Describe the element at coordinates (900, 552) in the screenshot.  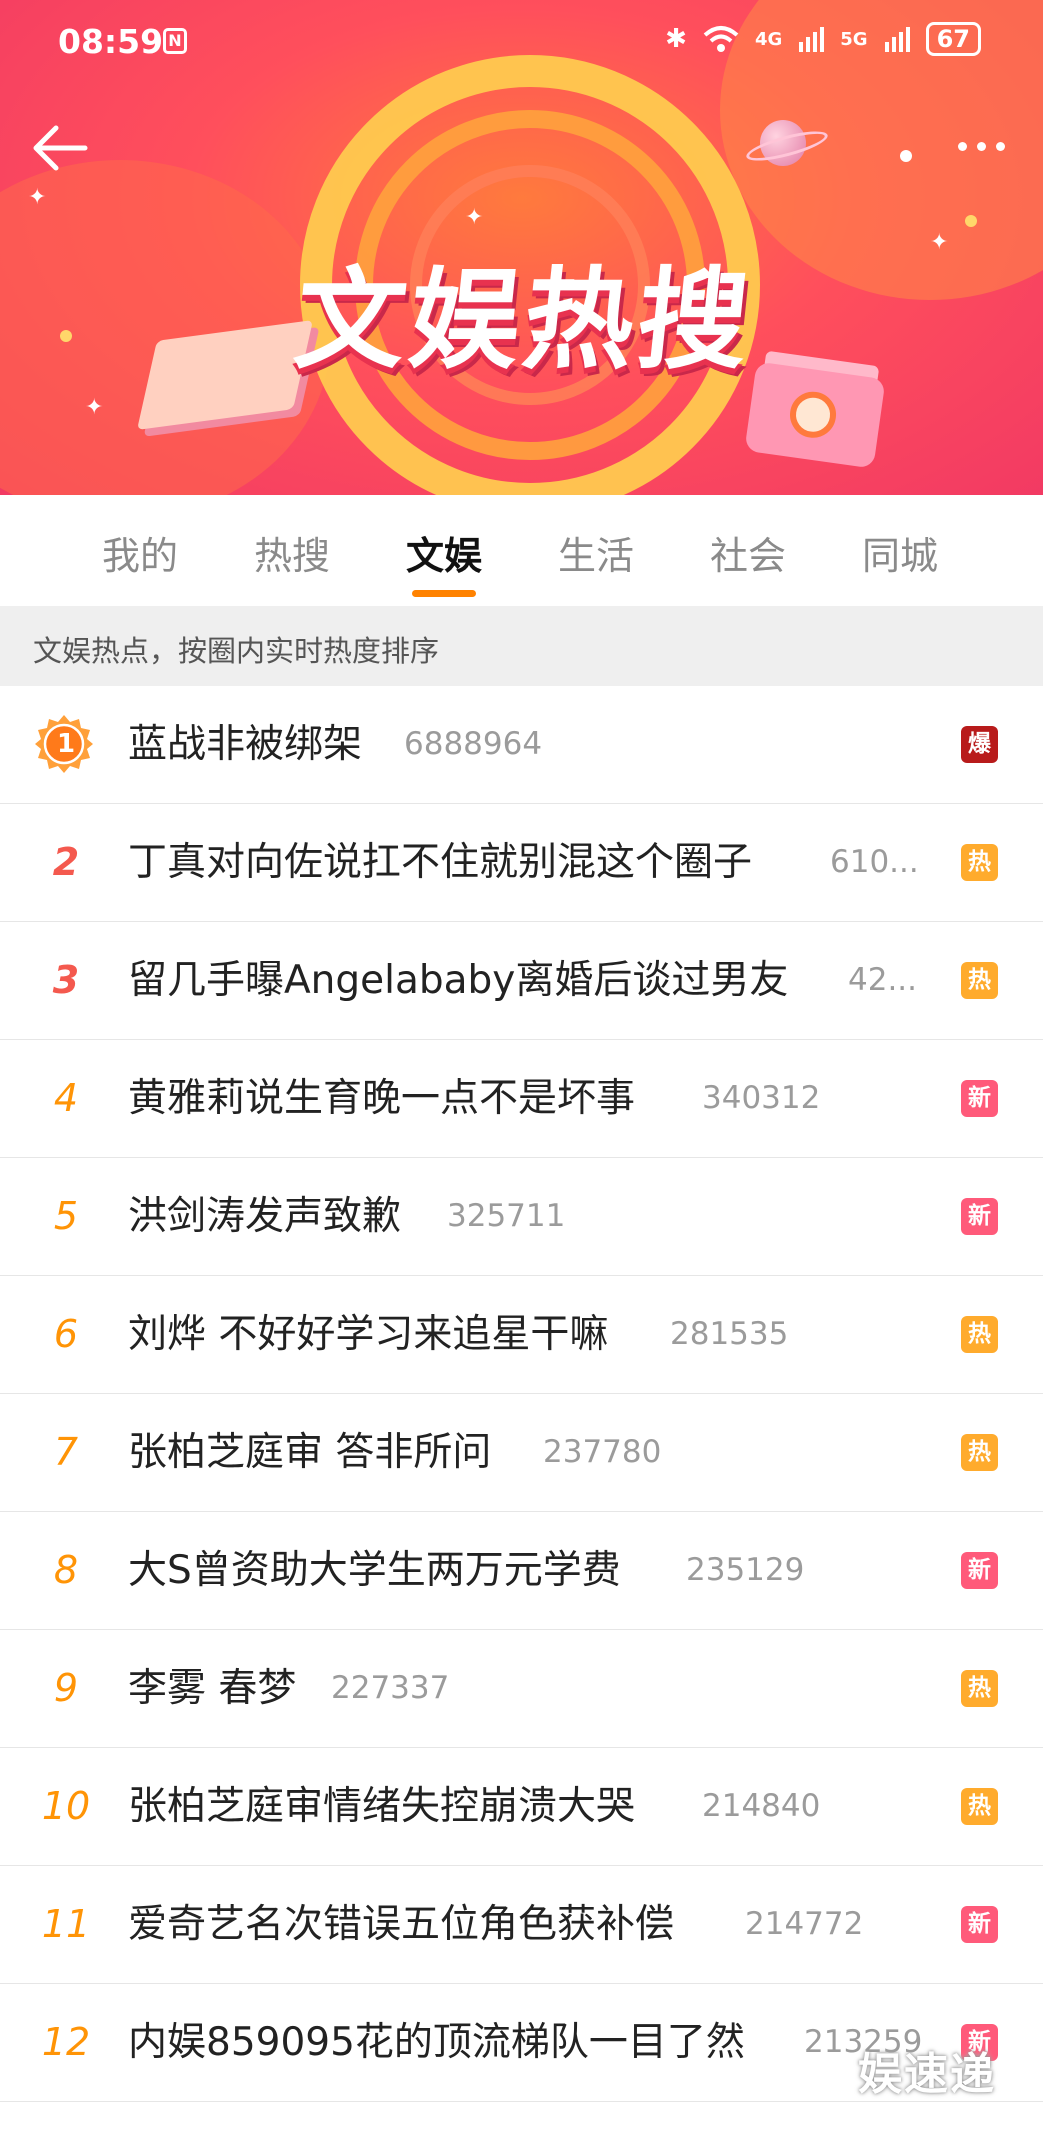
I see `tab-local: 同城` at that location.